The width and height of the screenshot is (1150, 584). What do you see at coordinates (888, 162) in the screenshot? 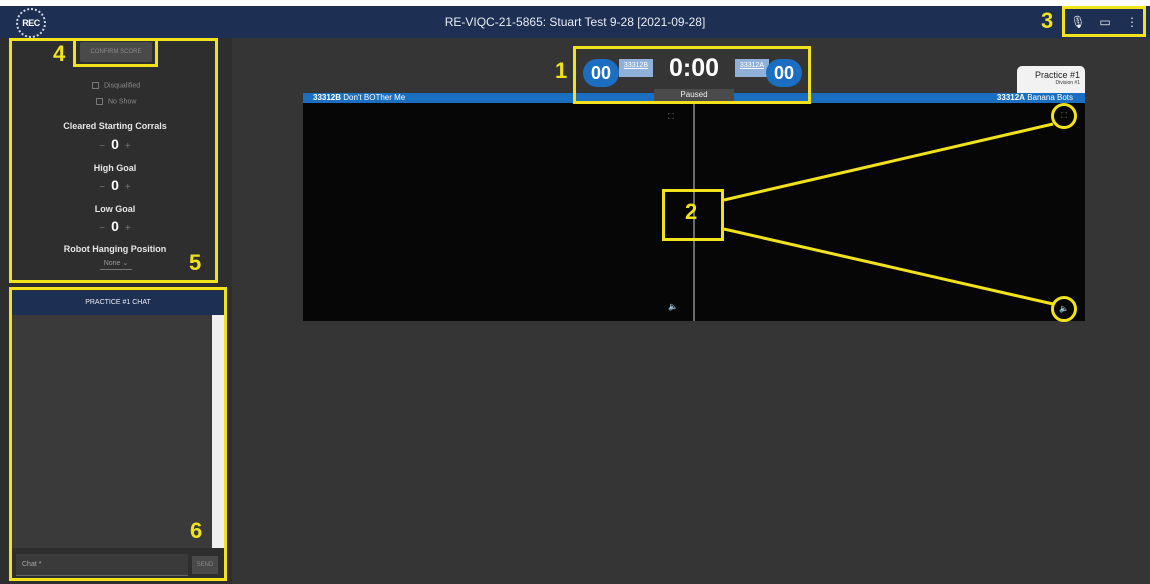
I see `callout-line-fullscreen` at bounding box center [888, 162].